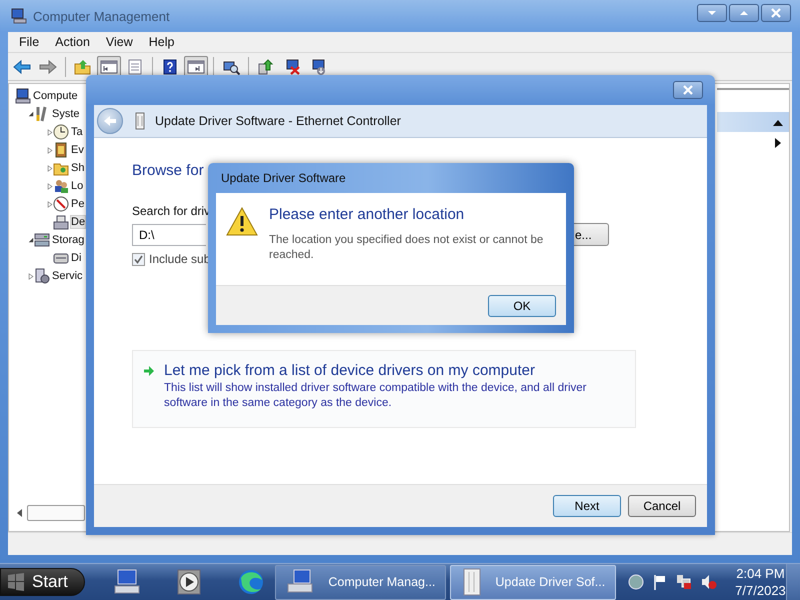 This screenshot has height=600, width=800. I want to click on pane-button, so click(196, 67).